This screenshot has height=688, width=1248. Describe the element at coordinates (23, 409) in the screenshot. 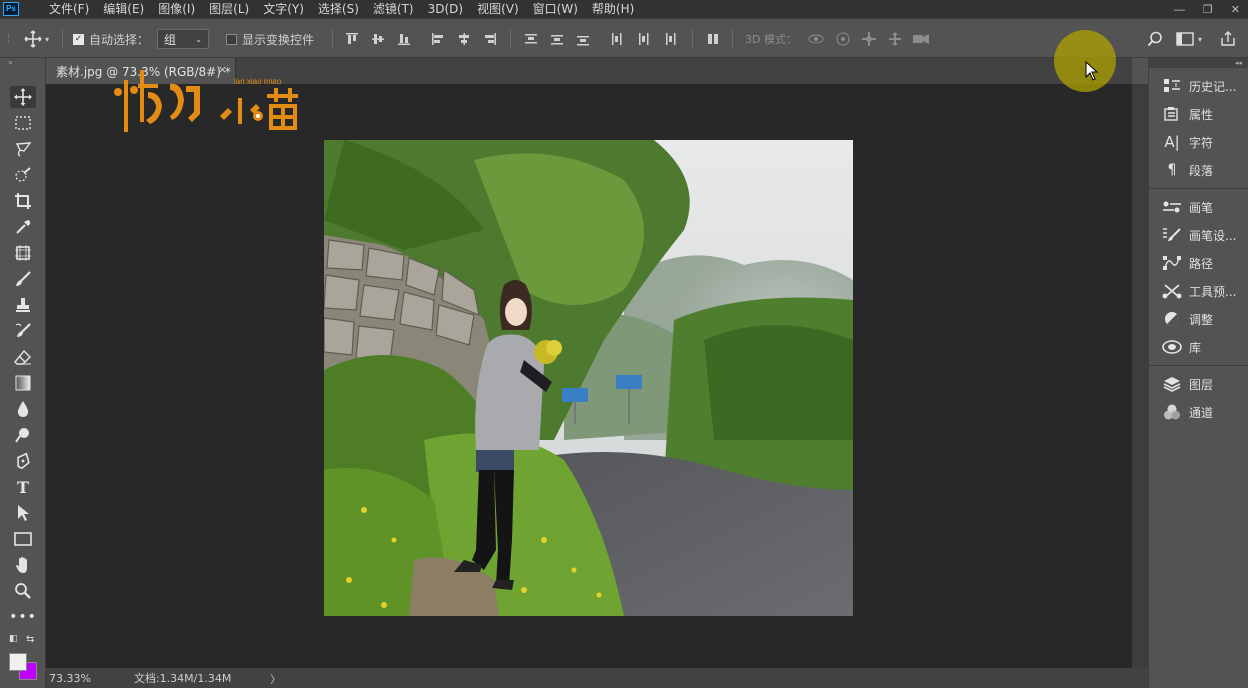

I see `blur-tool-icon` at that location.